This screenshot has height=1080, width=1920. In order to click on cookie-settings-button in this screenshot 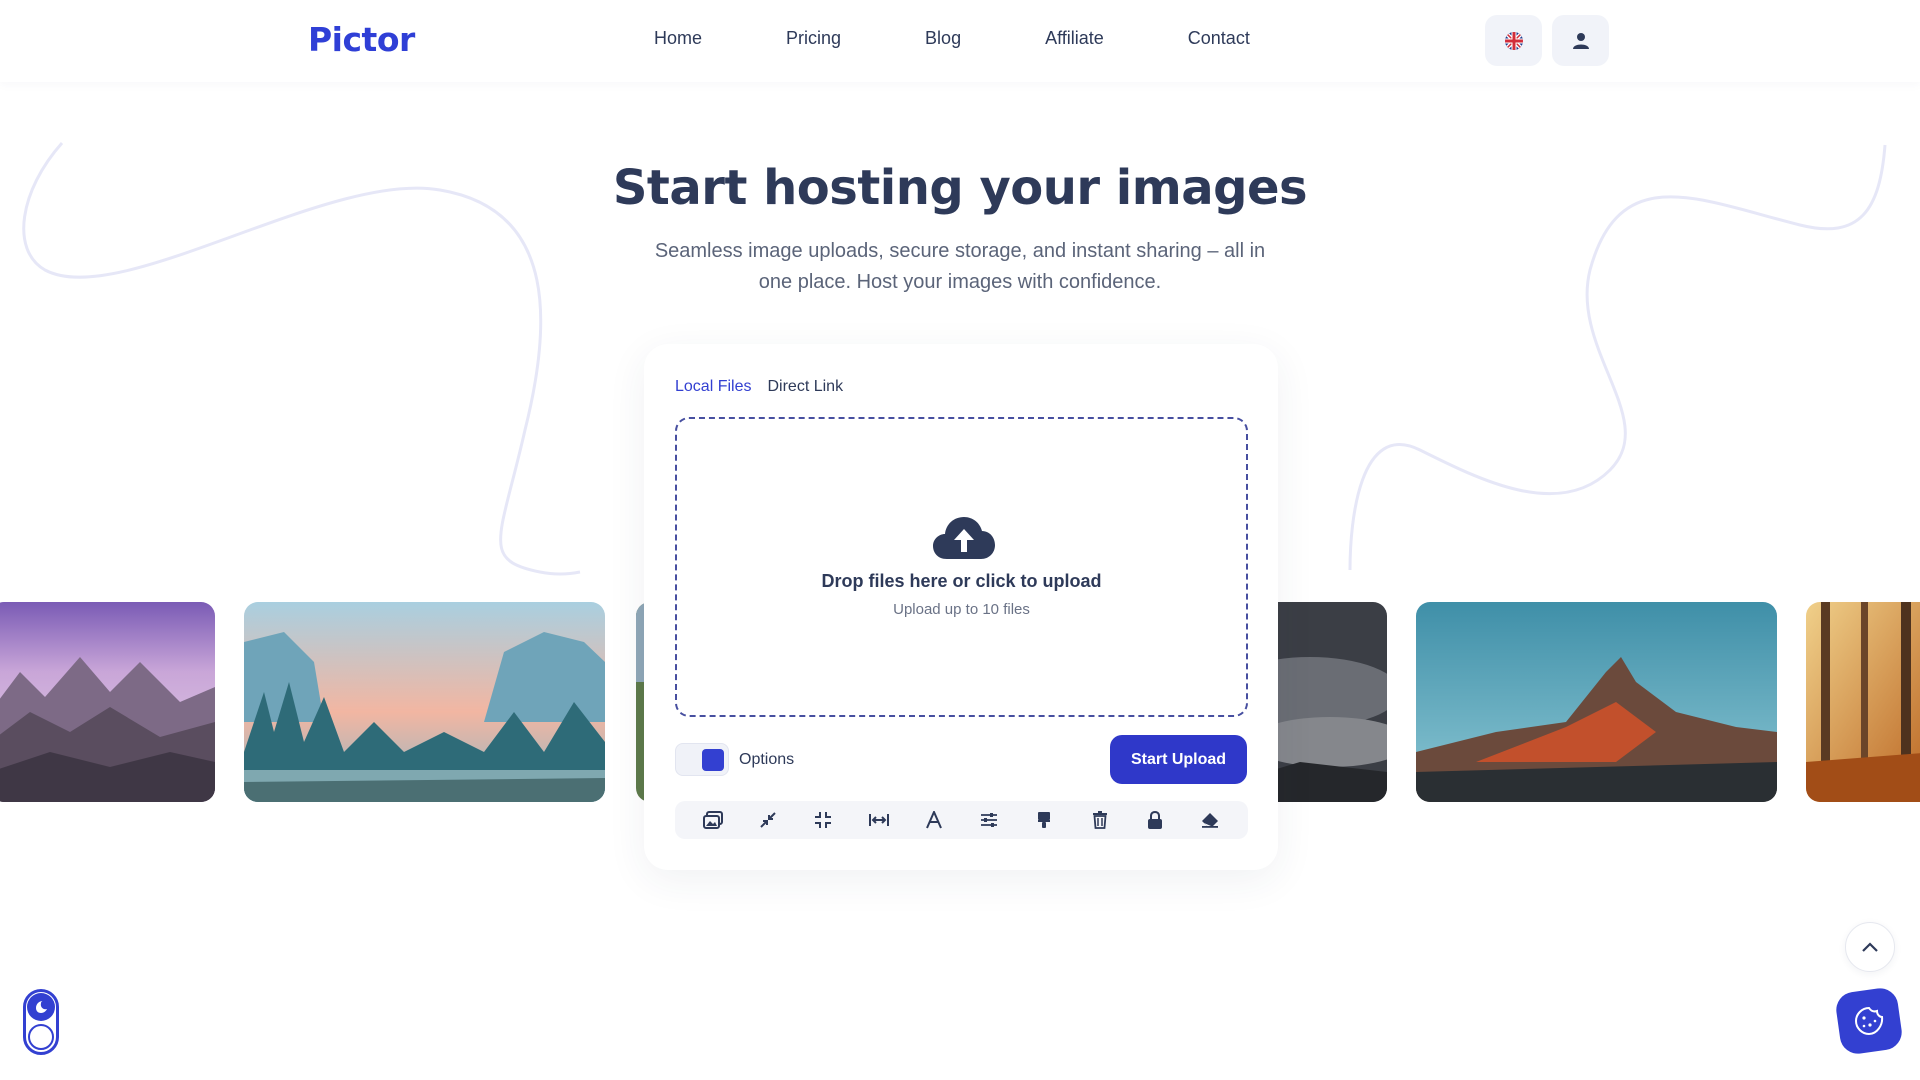, I will do `click(1869, 1021)`.